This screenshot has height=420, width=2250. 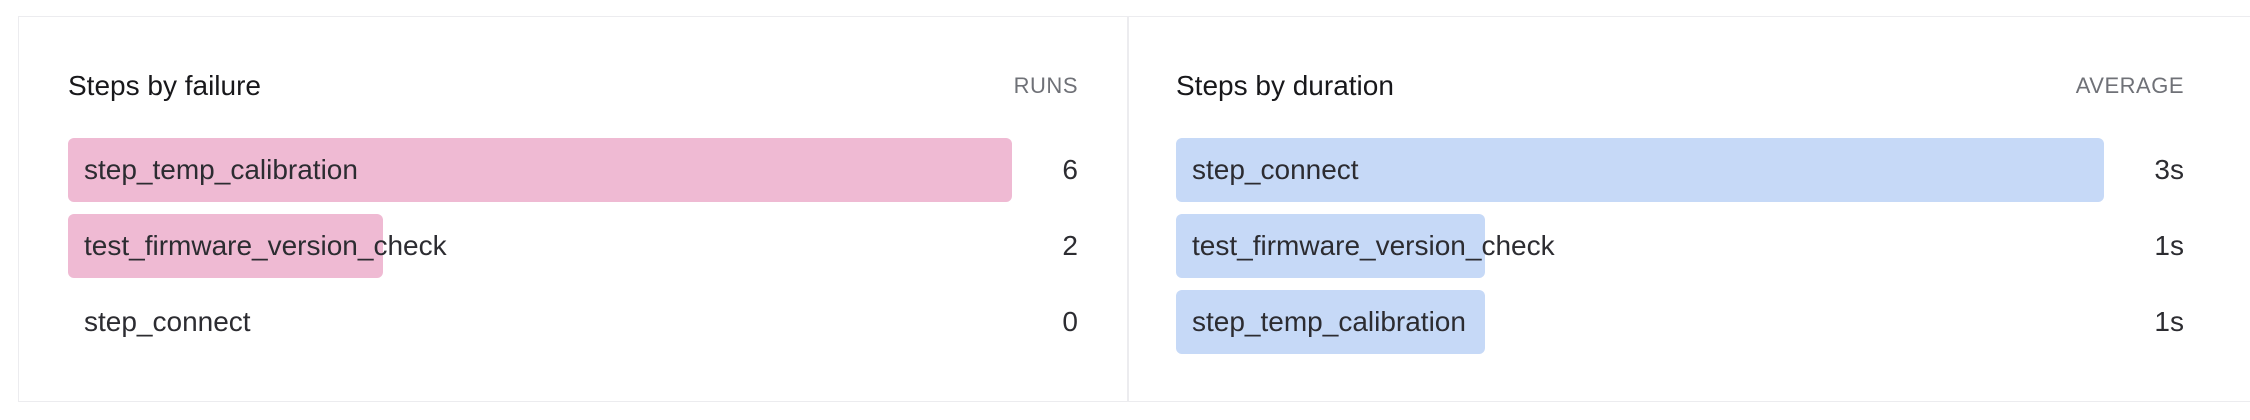 I want to click on failure-row: step_connect 0, so click(x=573, y=322).